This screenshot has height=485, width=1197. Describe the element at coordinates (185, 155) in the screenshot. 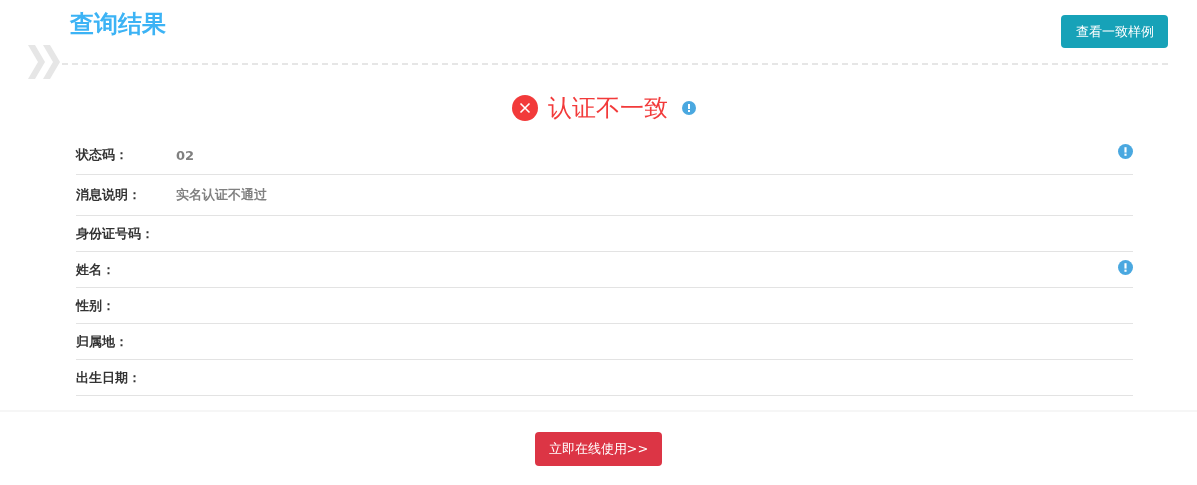

I see `field-value: 02` at that location.